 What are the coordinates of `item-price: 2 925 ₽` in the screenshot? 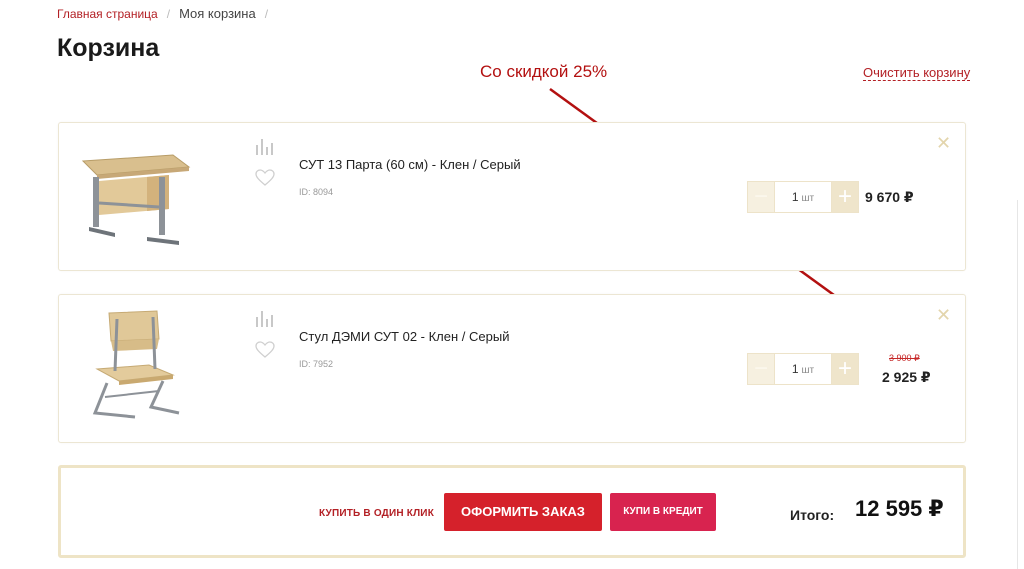 It's located at (906, 377).